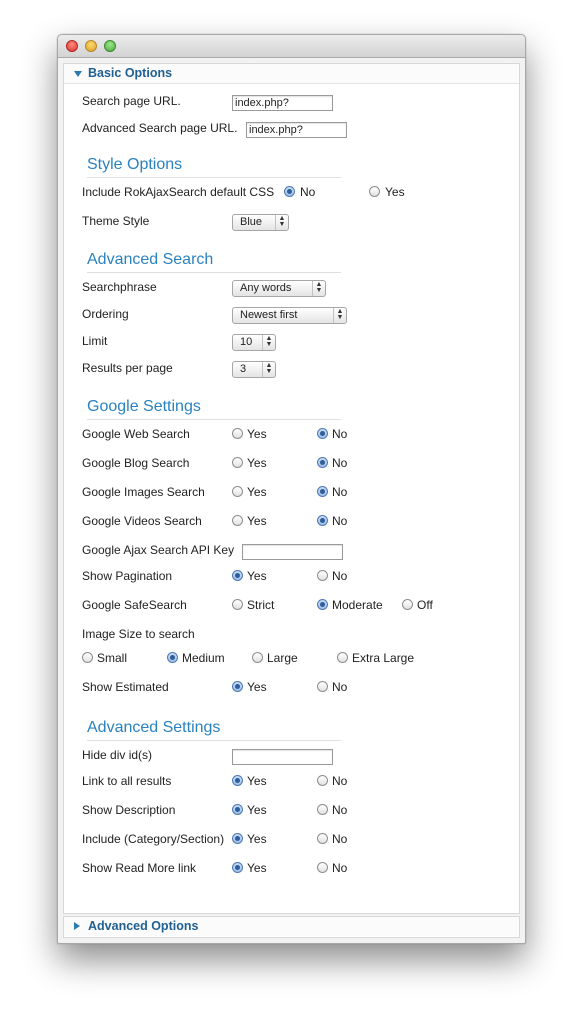  What do you see at coordinates (257, 657) in the screenshot?
I see `image-size-large-radio` at bounding box center [257, 657].